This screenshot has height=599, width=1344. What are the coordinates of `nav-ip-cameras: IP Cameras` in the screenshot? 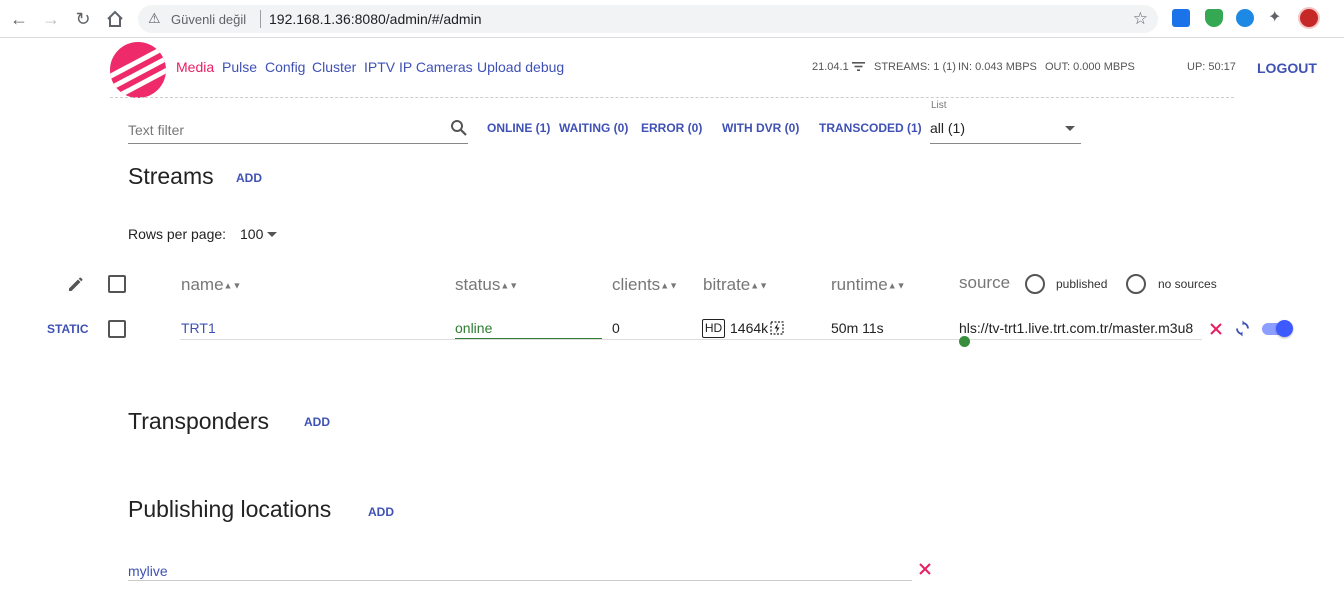 It's located at (436, 67).